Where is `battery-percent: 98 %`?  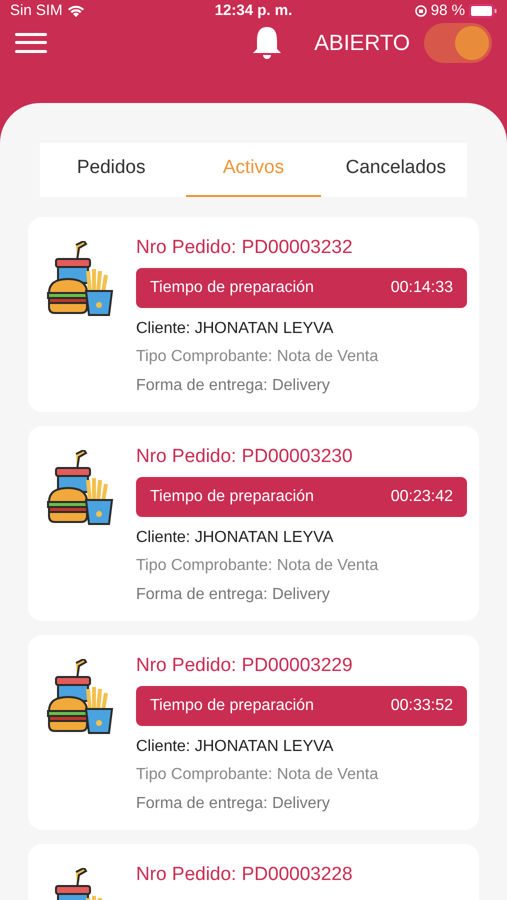 battery-percent: 98 % is located at coordinates (447, 11).